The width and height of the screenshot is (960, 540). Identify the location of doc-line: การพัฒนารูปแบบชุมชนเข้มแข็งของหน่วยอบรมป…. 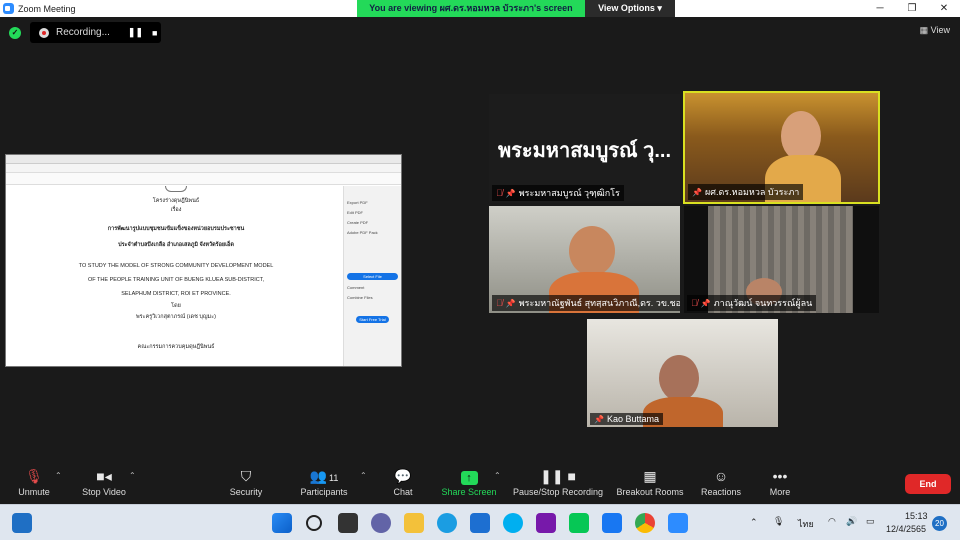
(176, 229).